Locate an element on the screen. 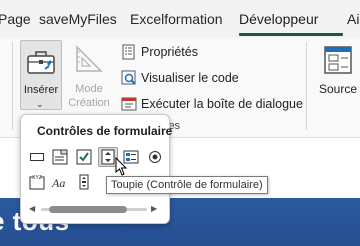  svg-text: XYZ is located at coordinates (37, 178).